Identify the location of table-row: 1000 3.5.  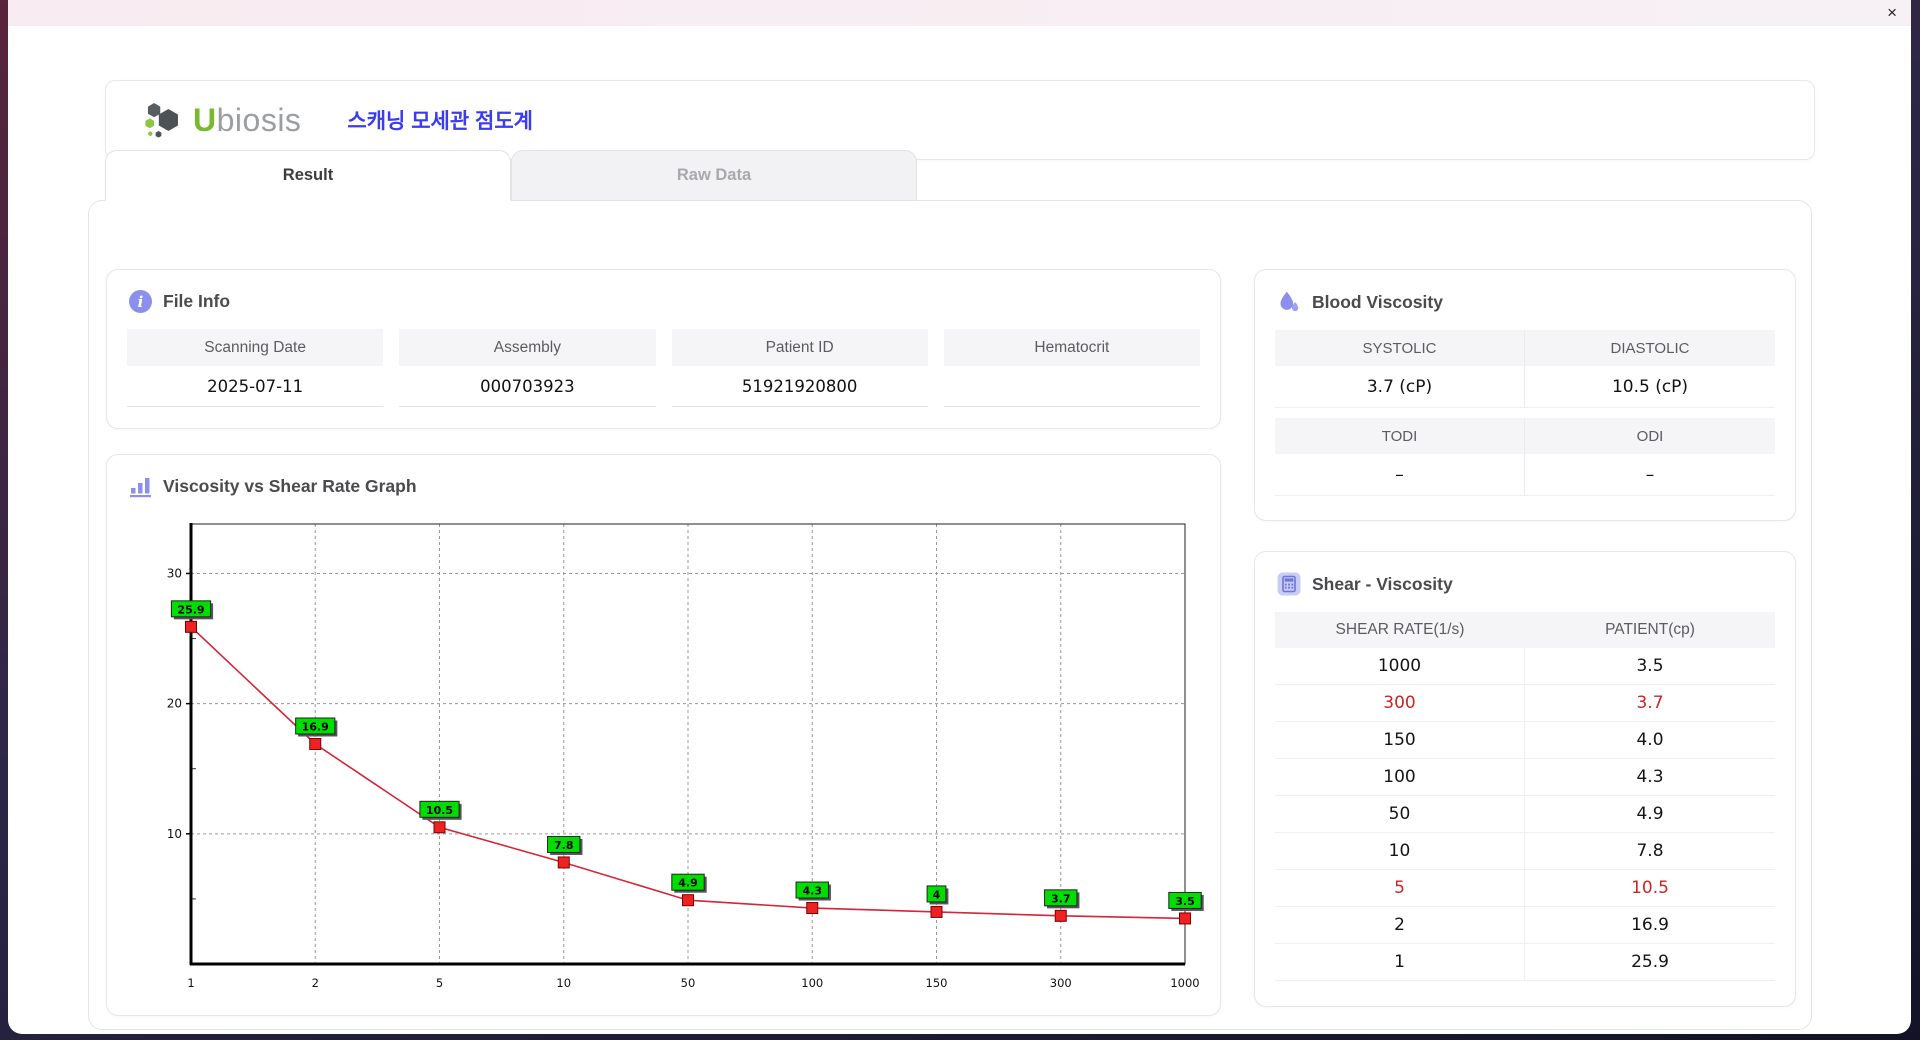
(1525, 666).